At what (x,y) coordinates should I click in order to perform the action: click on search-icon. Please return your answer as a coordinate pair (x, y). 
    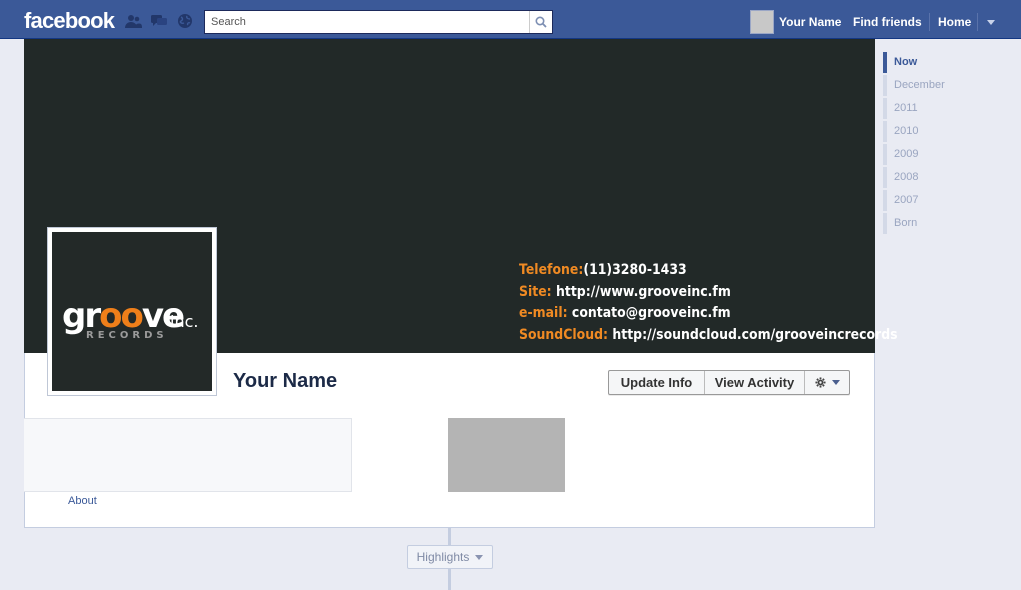
    Looking at the image, I should click on (541, 22).